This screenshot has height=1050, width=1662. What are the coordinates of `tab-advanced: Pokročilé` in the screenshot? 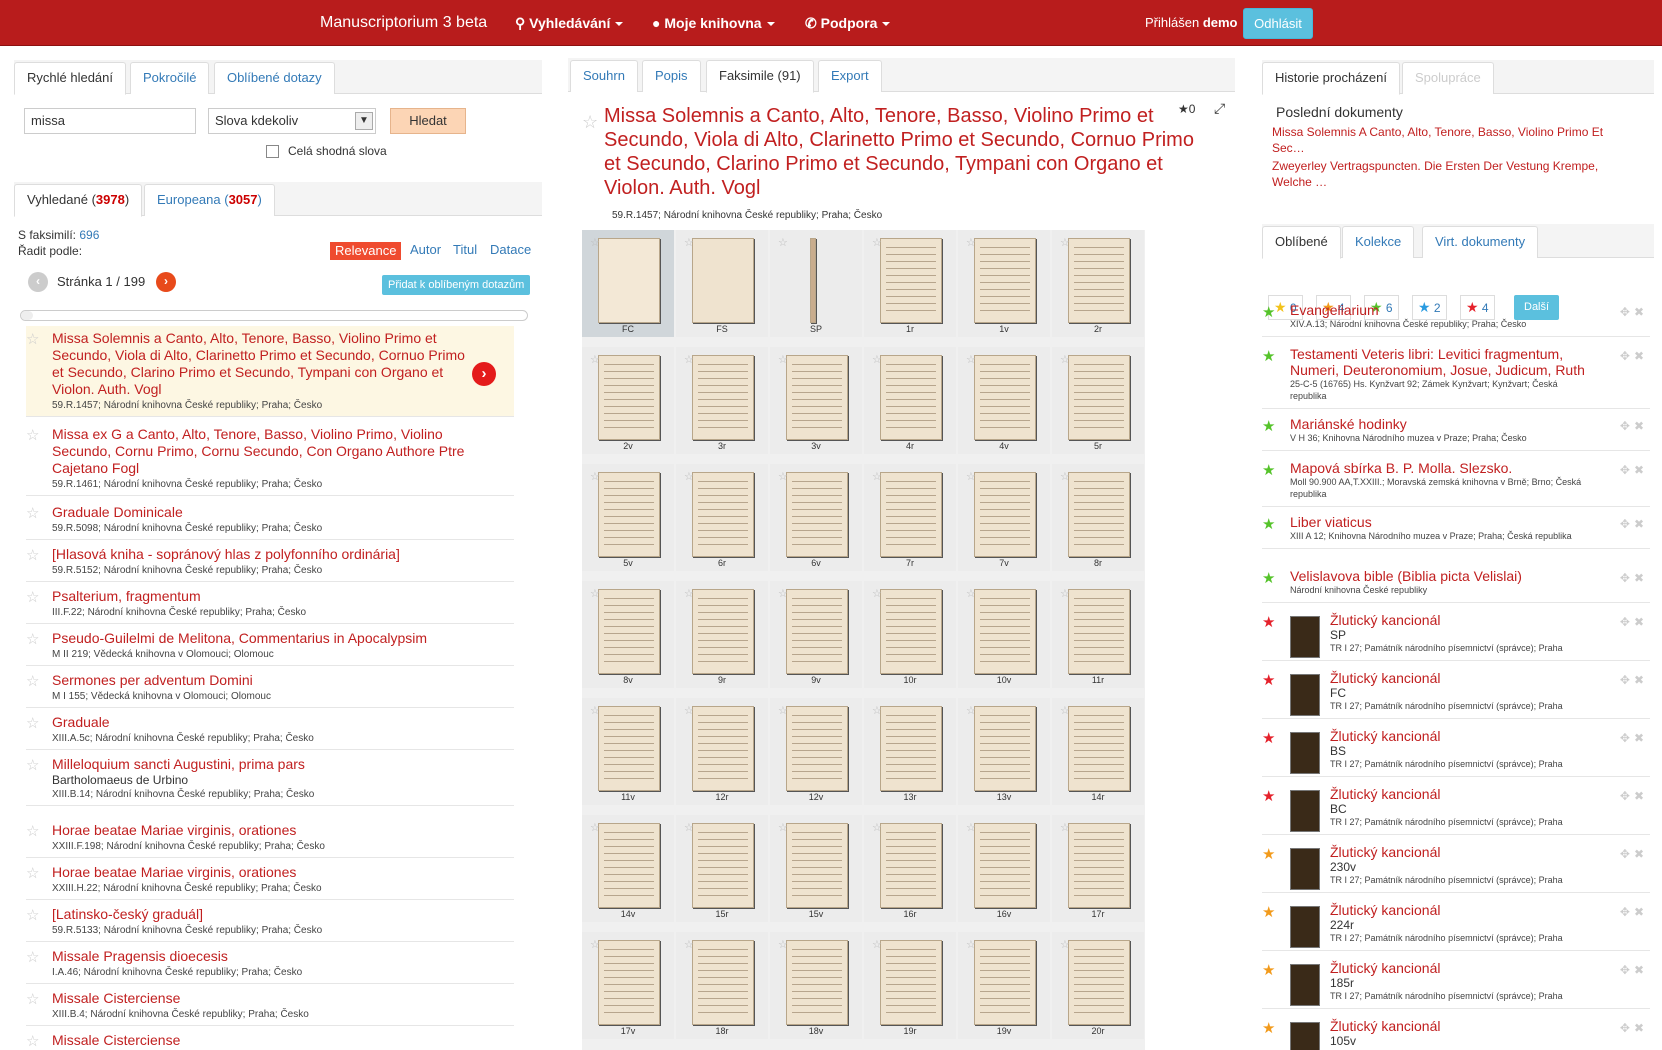 It's located at (170, 78).